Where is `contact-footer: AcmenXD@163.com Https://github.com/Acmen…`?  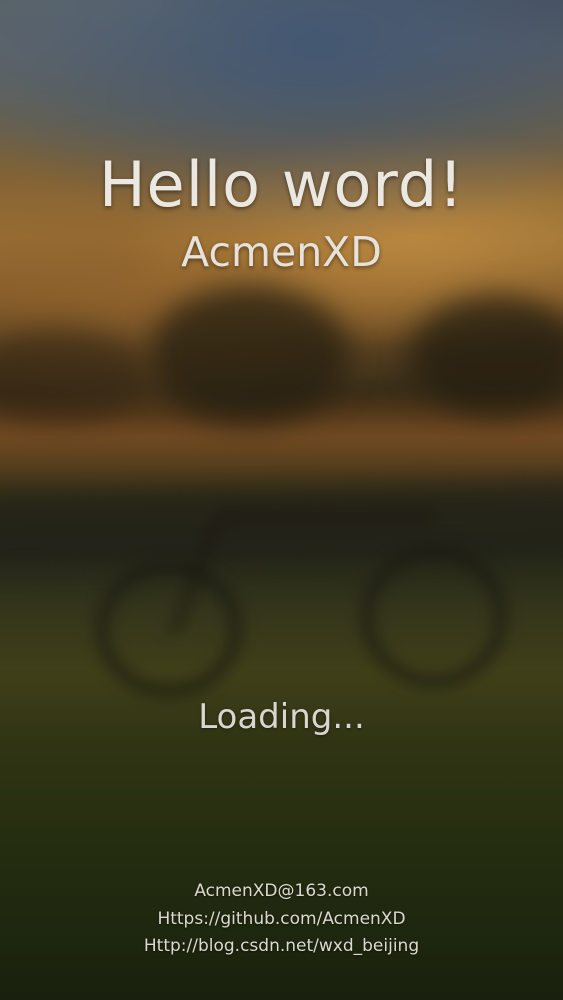
contact-footer: AcmenXD@163.com Https://github.com/Acmen… is located at coordinates (281, 919).